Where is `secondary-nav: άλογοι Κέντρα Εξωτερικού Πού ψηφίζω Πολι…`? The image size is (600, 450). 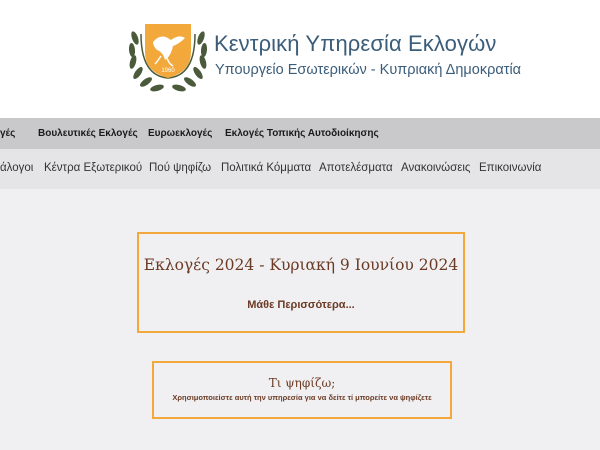 secondary-nav: άλογοι Κέντρα Εξωτερικού Πού ψηφίζω Πολι… is located at coordinates (300, 169).